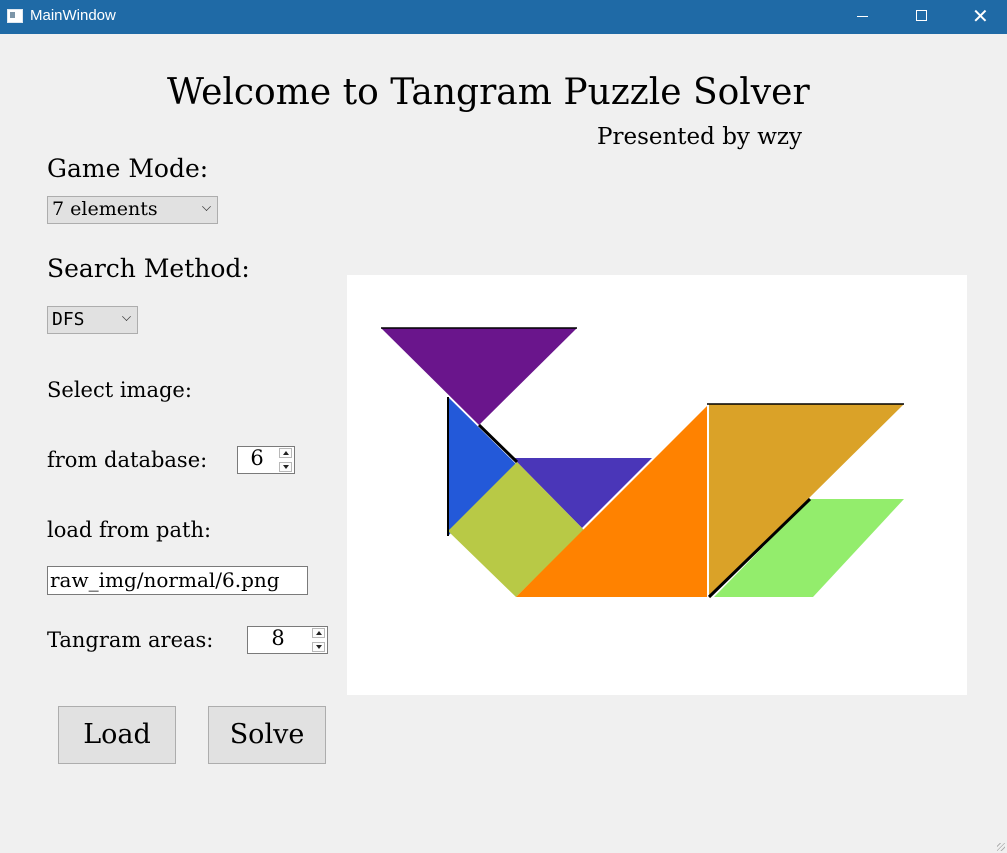  I want to click on app-window-icon, so click(15, 16).